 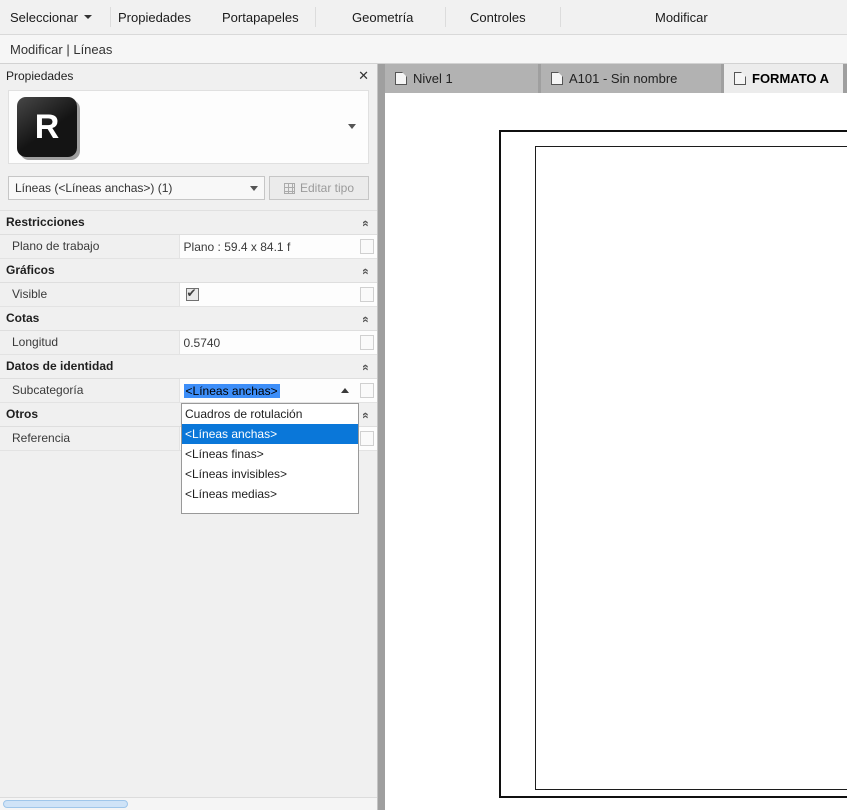 I want to click on edit-type-label: Editar tipo, so click(x=327, y=188).